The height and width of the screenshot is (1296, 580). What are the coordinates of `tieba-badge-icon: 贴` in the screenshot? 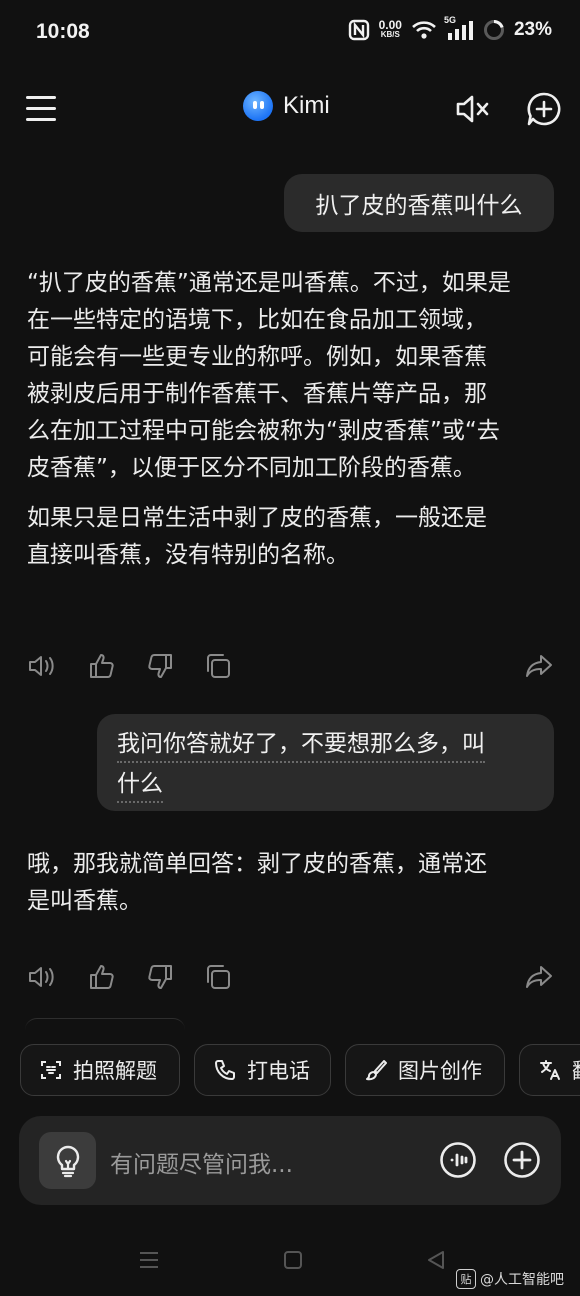 It's located at (466, 1279).